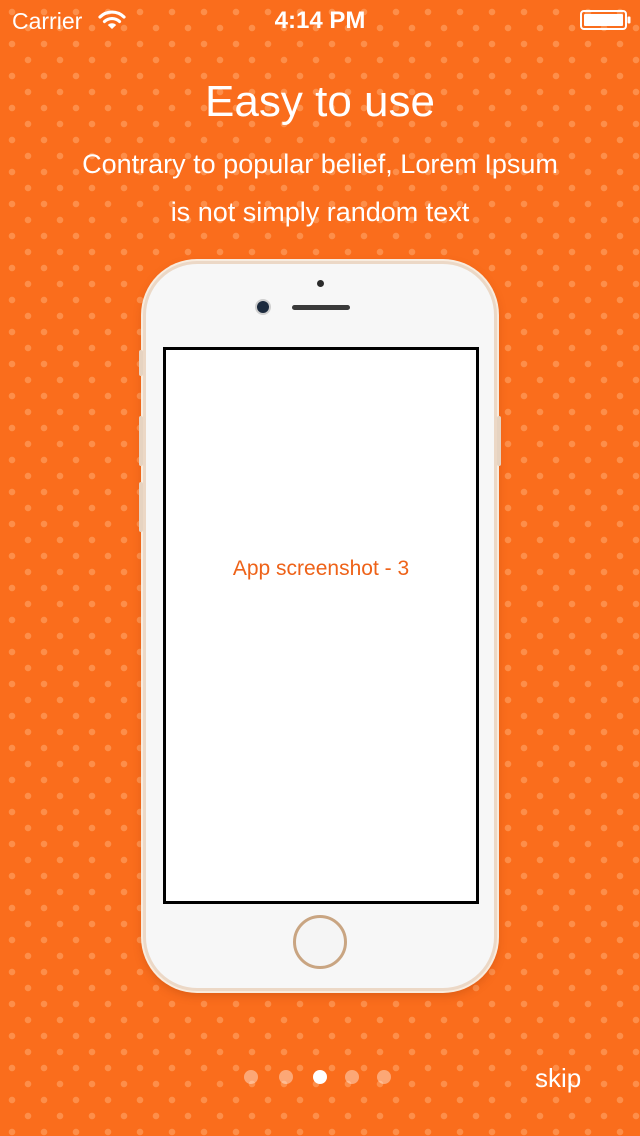  I want to click on phone-volume-up-button, so click(141, 441).